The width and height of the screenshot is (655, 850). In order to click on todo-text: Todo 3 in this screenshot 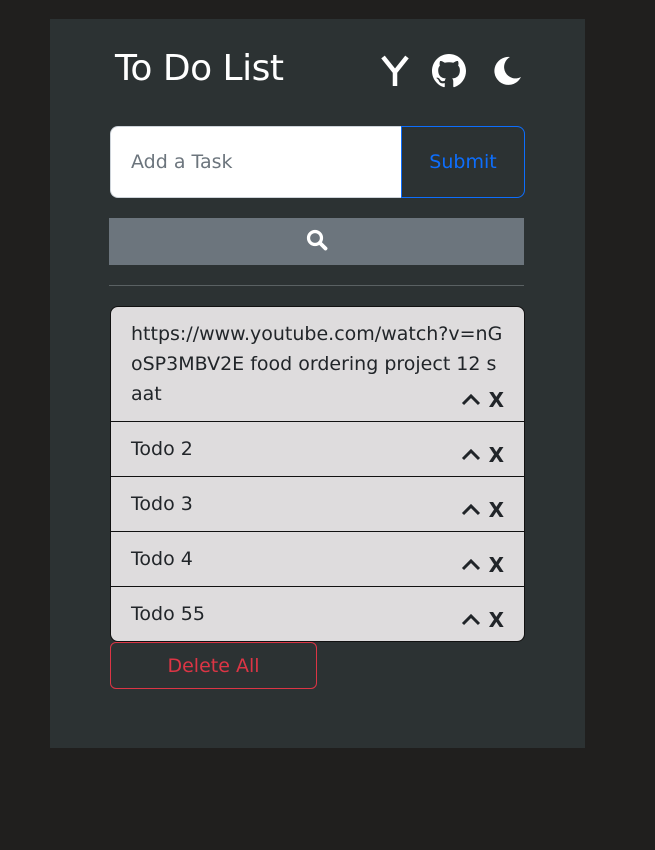, I will do `click(162, 504)`.